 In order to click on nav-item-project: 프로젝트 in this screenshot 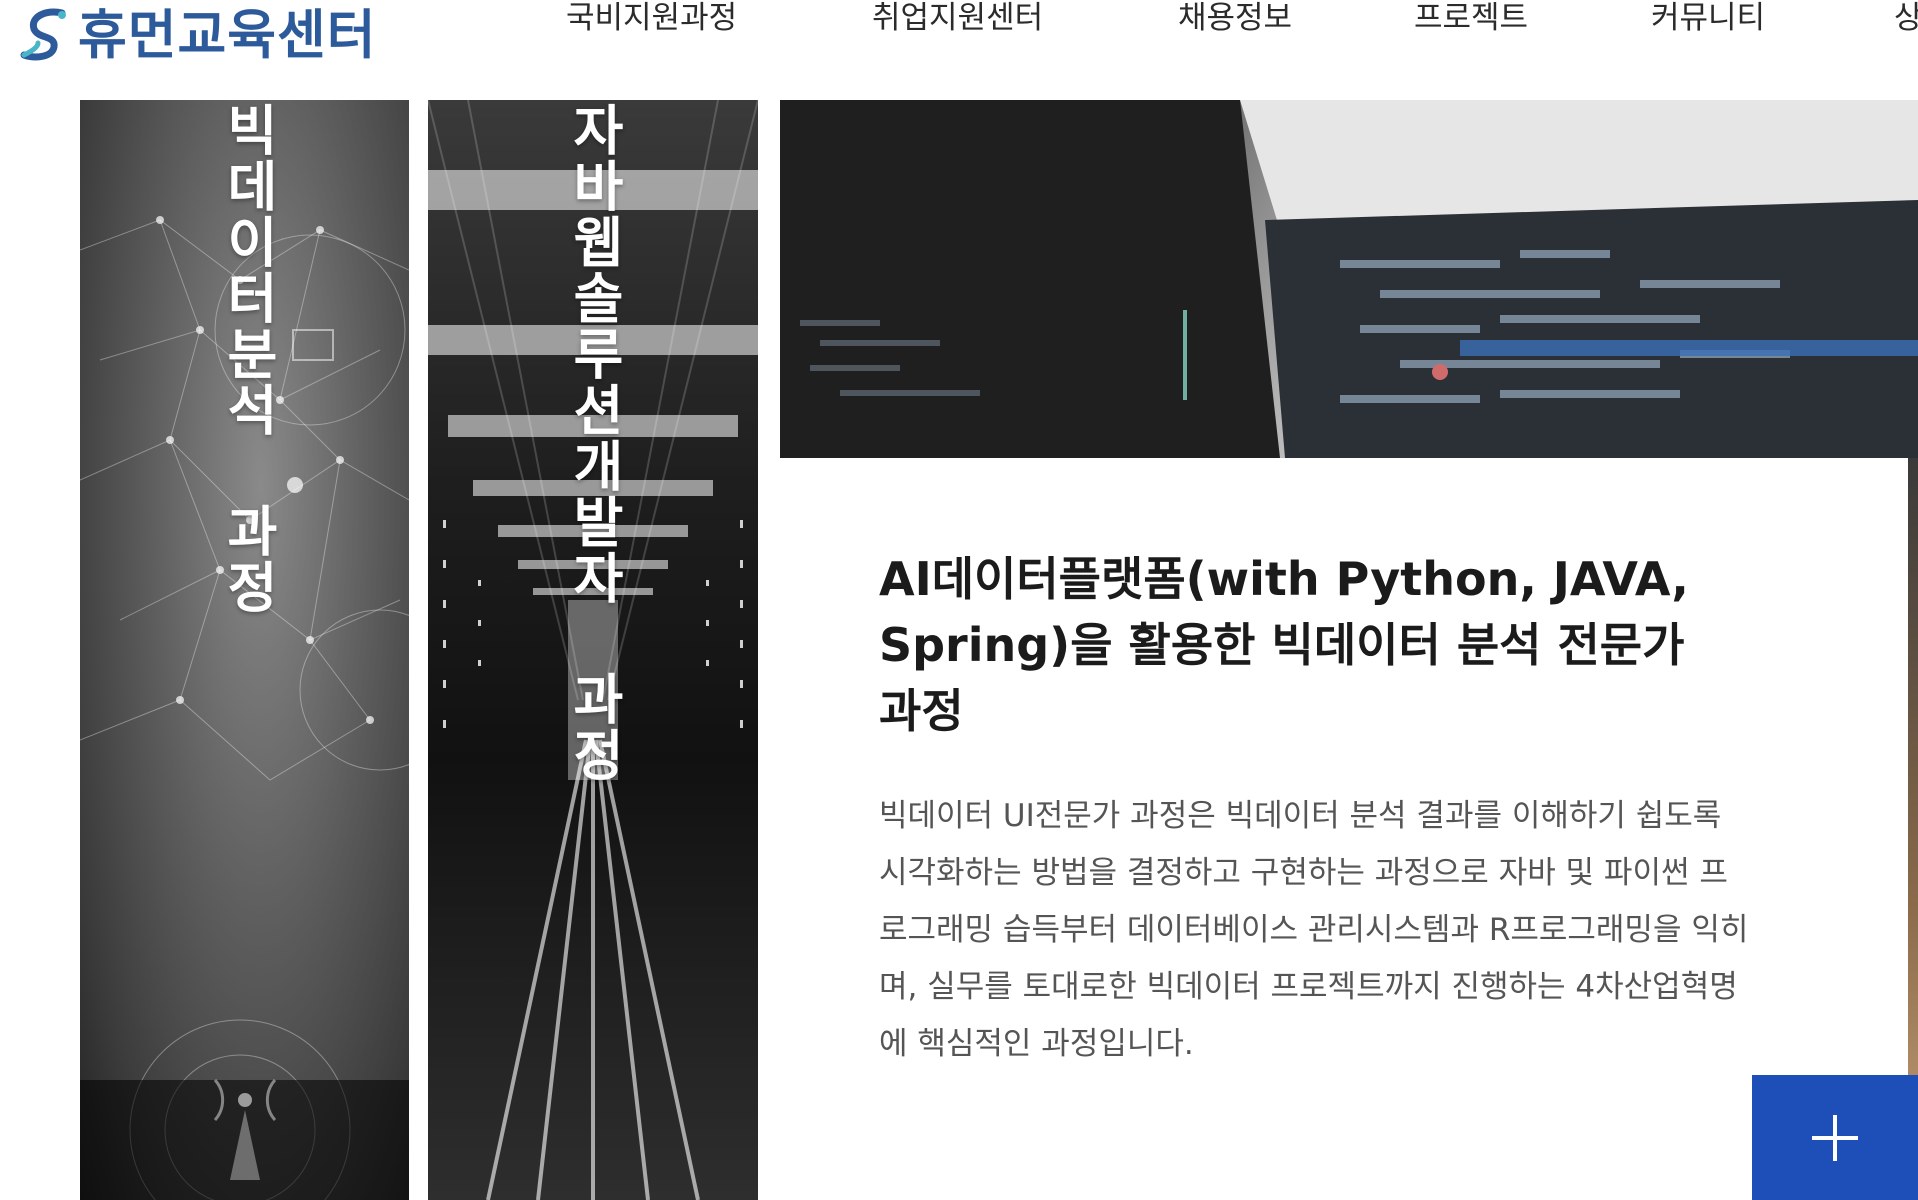, I will do `click(1471, 18)`.